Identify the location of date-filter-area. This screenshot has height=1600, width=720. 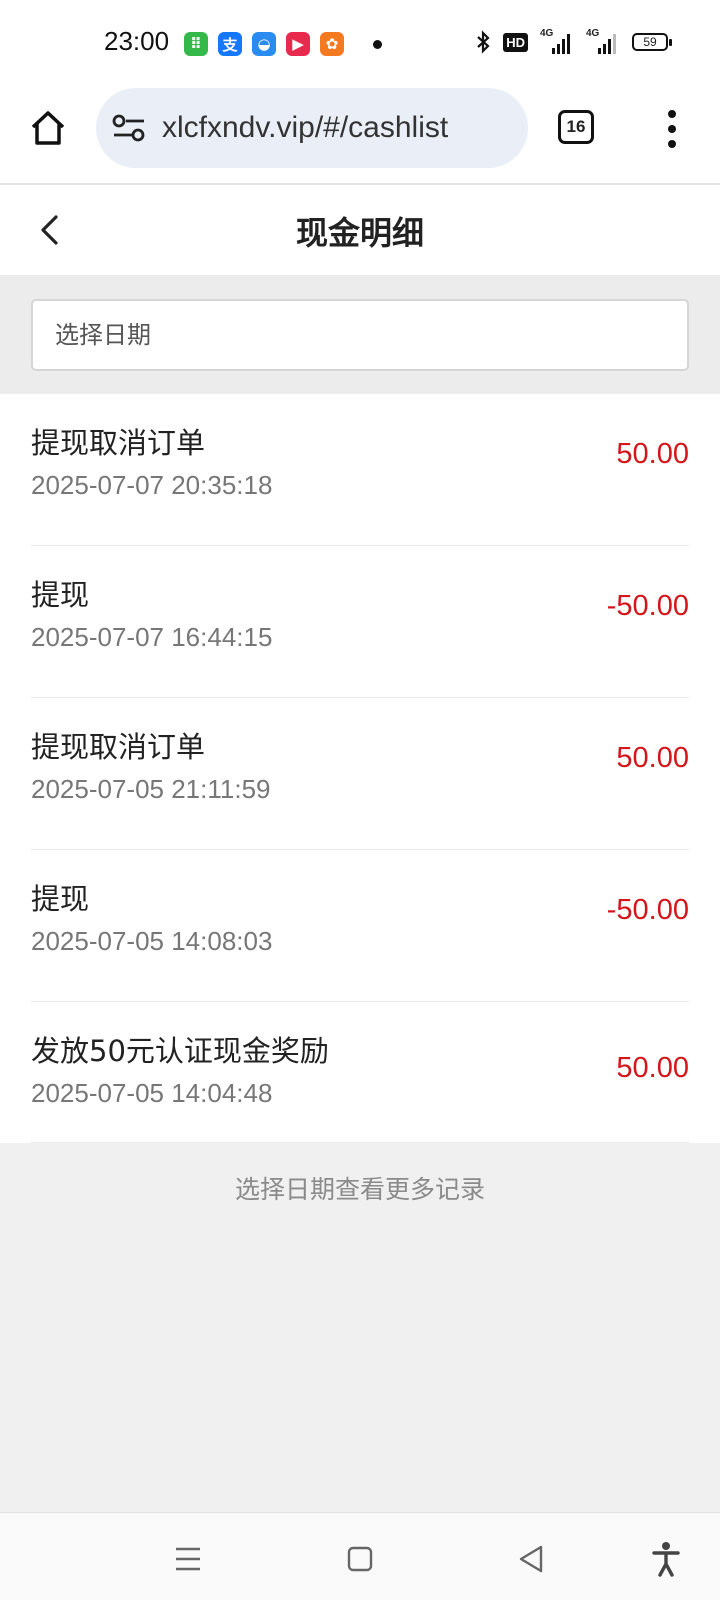
(360, 334).